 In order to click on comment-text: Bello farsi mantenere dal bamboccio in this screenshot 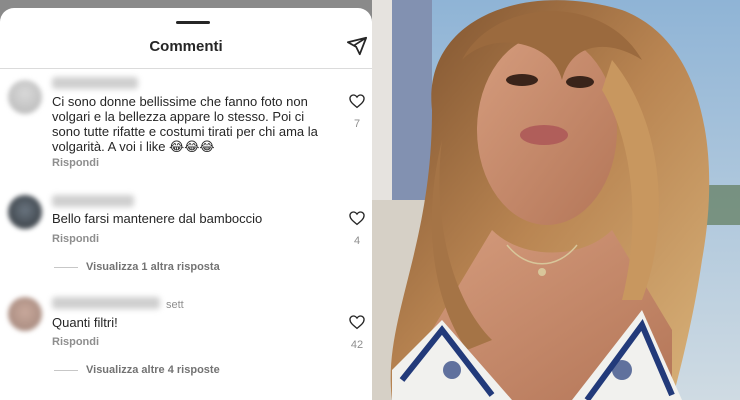, I will do `click(157, 218)`.